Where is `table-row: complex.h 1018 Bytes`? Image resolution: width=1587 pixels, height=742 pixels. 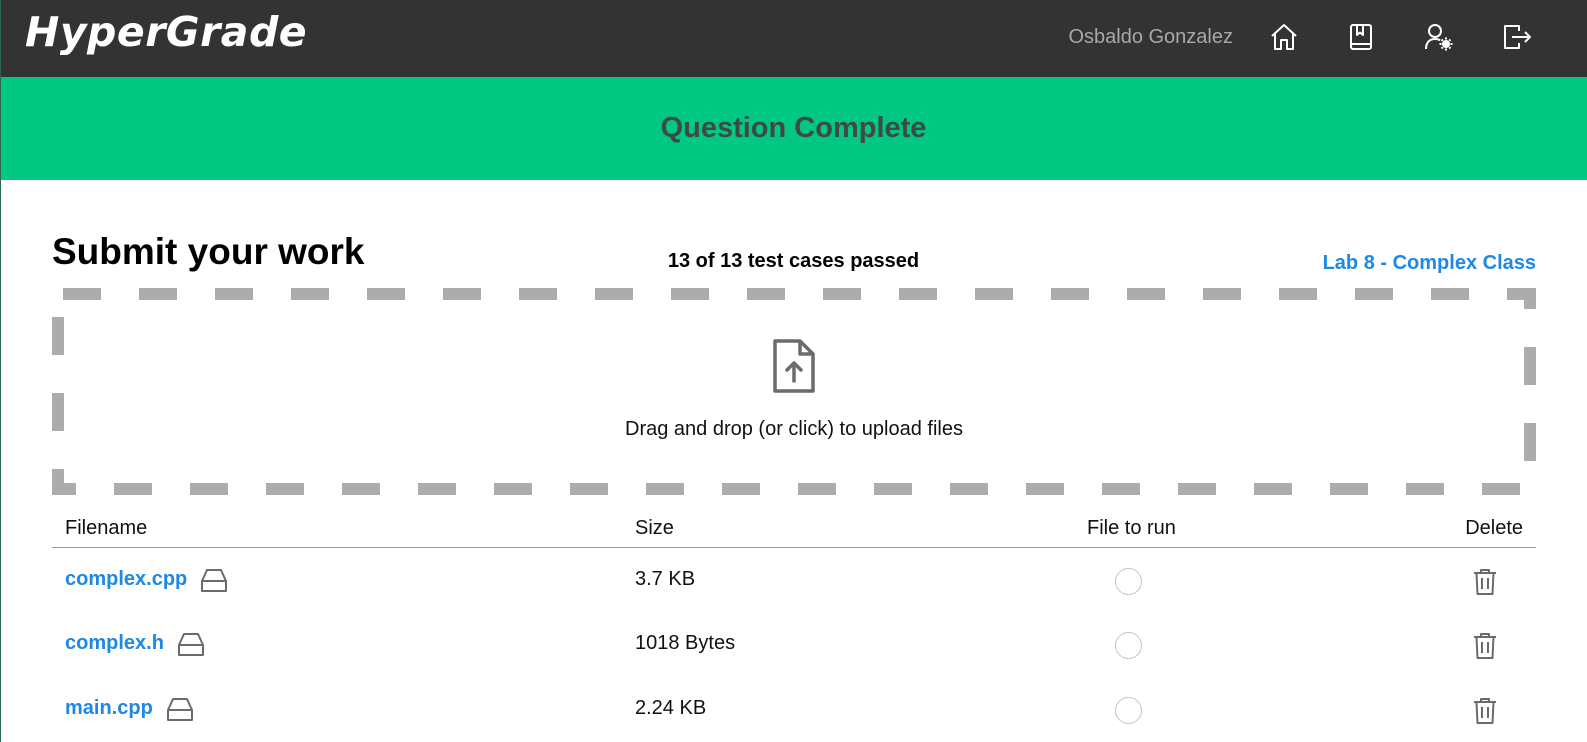
table-row: complex.h 1018 Bytes is located at coordinates (794, 645).